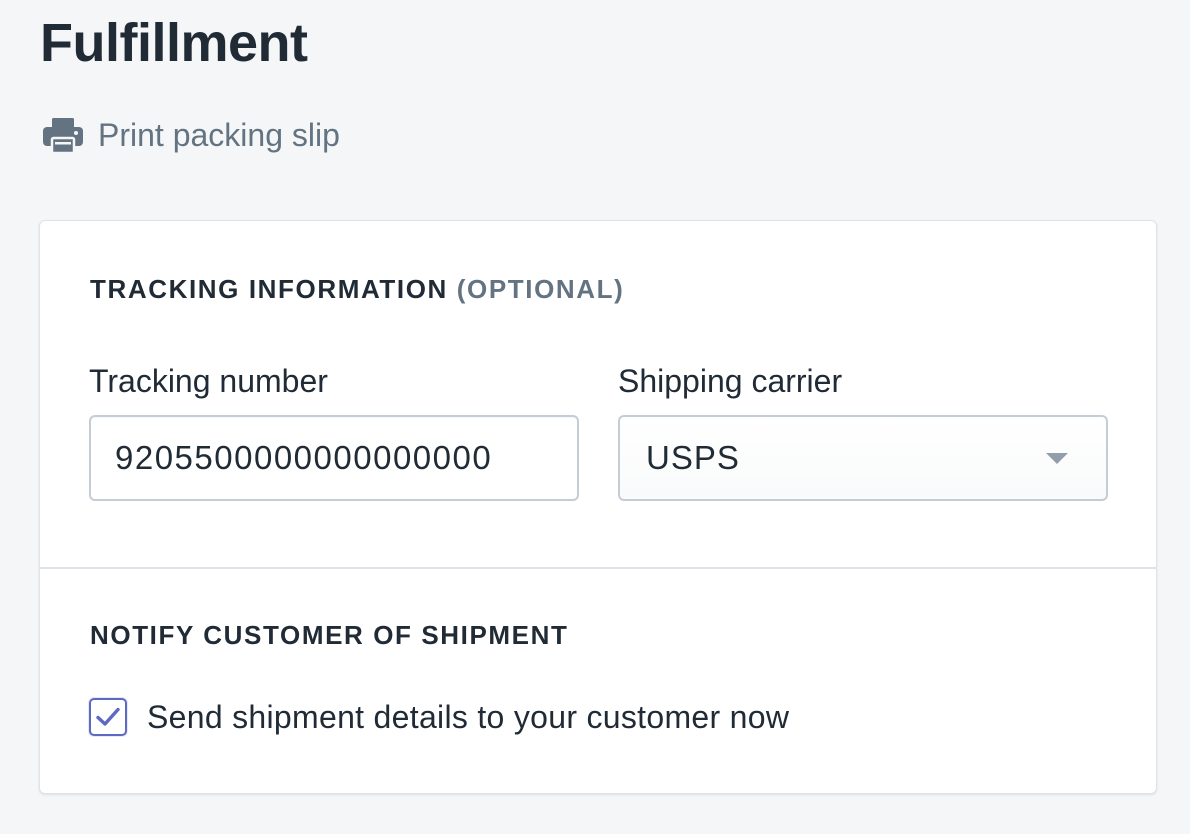 Image resolution: width=1190 pixels, height=834 pixels. I want to click on print-packing-slip-label: Print packing slip, so click(219, 135).